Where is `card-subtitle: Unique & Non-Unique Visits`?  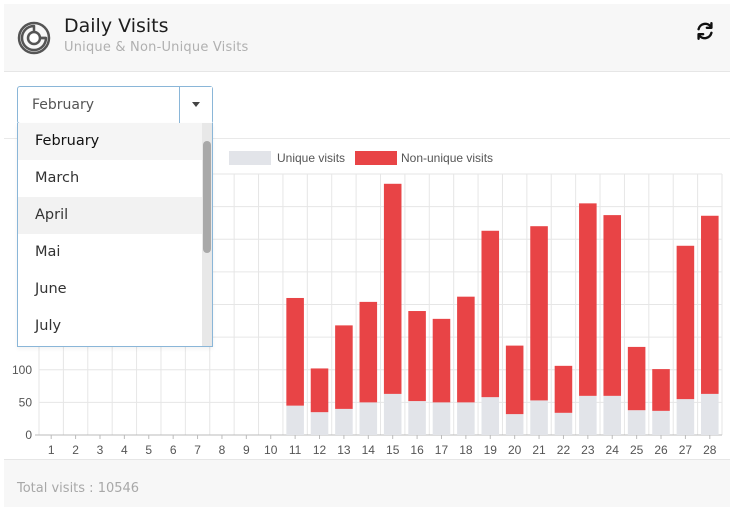 card-subtitle: Unique & Non-Unique Visits is located at coordinates (156, 47).